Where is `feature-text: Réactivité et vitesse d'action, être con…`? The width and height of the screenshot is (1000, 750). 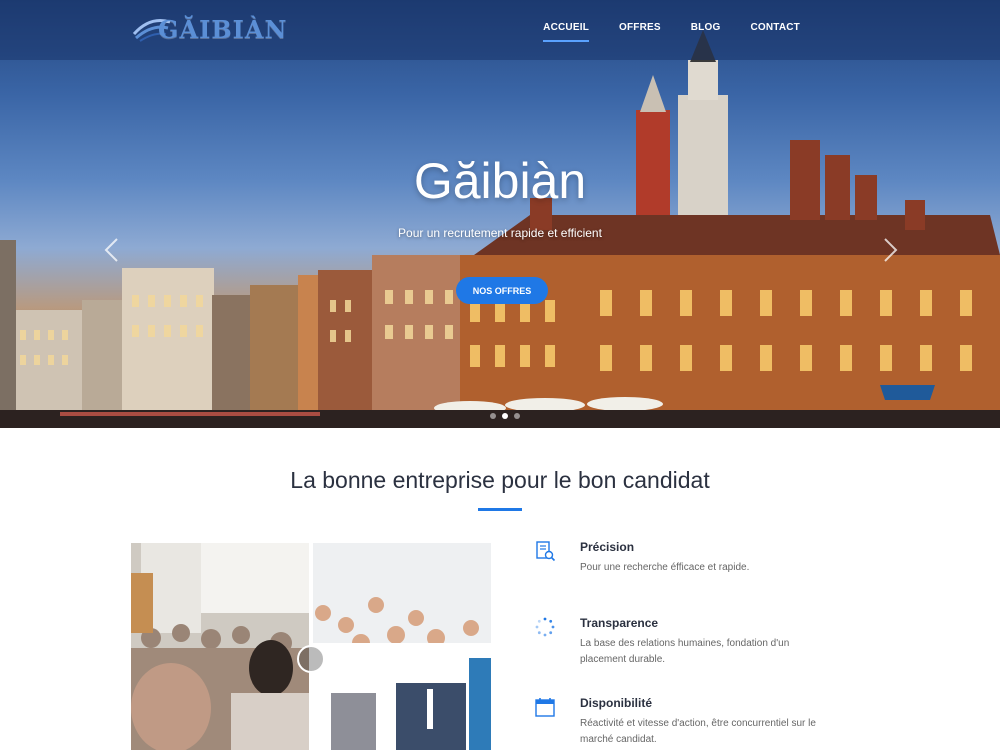 feature-text: Réactivité et vitesse d'action, être con… is located at coordinates (698, 731).